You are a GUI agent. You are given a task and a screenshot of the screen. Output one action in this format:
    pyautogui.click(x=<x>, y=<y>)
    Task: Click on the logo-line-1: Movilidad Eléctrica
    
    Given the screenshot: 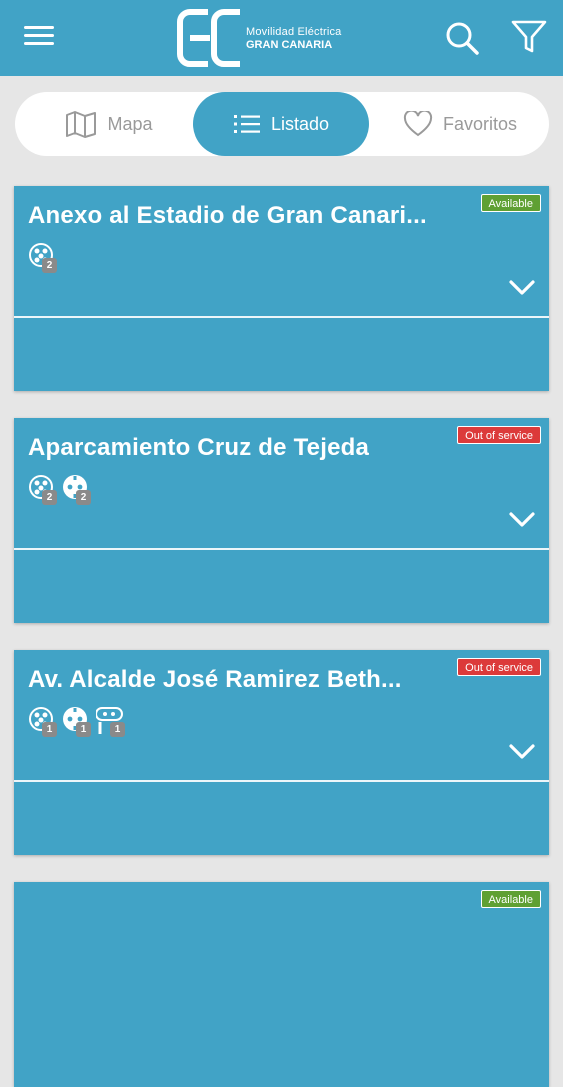 What is the action you would take?
    pyautogui.click(x=294, y=32)
    